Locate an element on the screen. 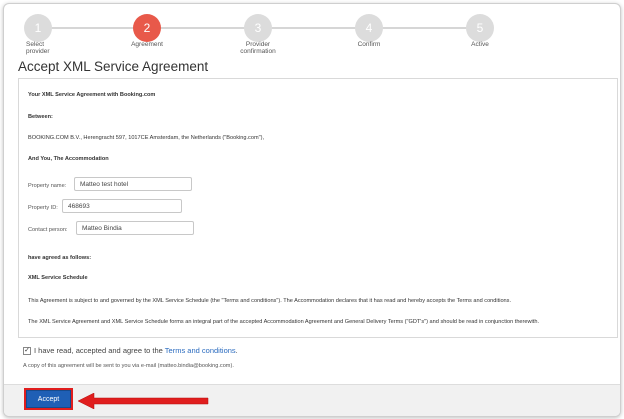  step-5-label-line1: Active is located at coordinates (480, 44).